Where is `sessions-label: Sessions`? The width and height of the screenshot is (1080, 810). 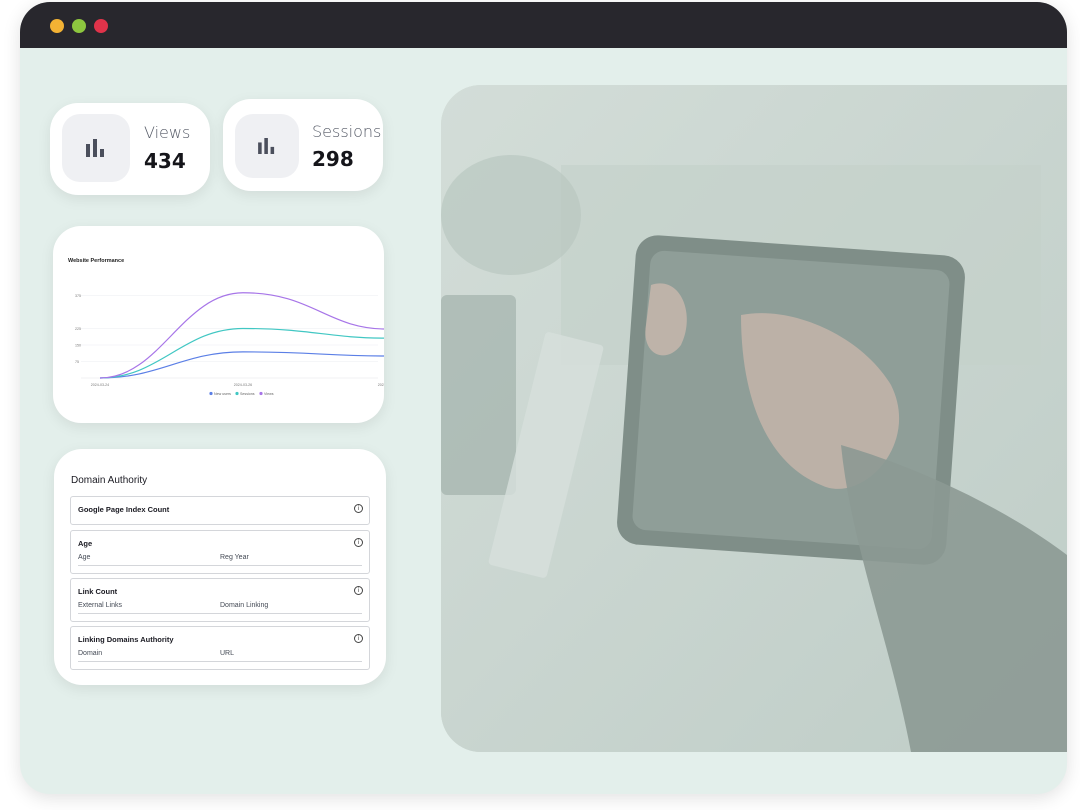
sessions-label: Sessions is located at coordinates (347, 131).